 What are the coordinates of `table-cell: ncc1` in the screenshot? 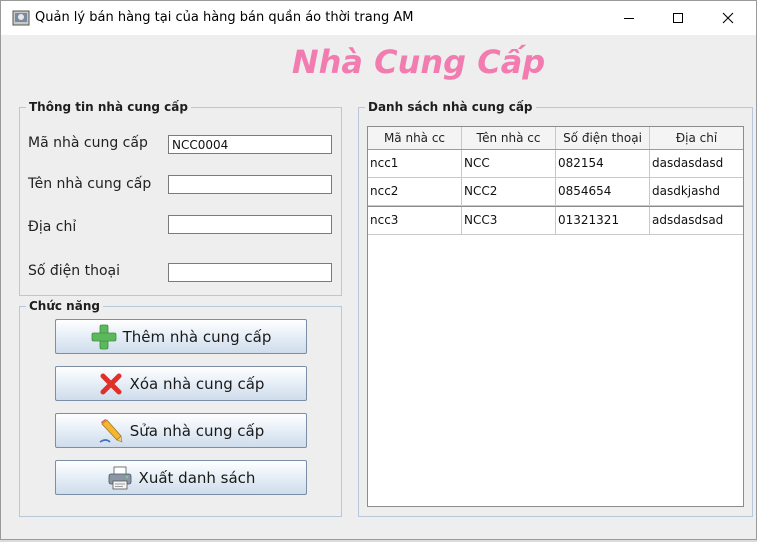 It's located at (415, 163).